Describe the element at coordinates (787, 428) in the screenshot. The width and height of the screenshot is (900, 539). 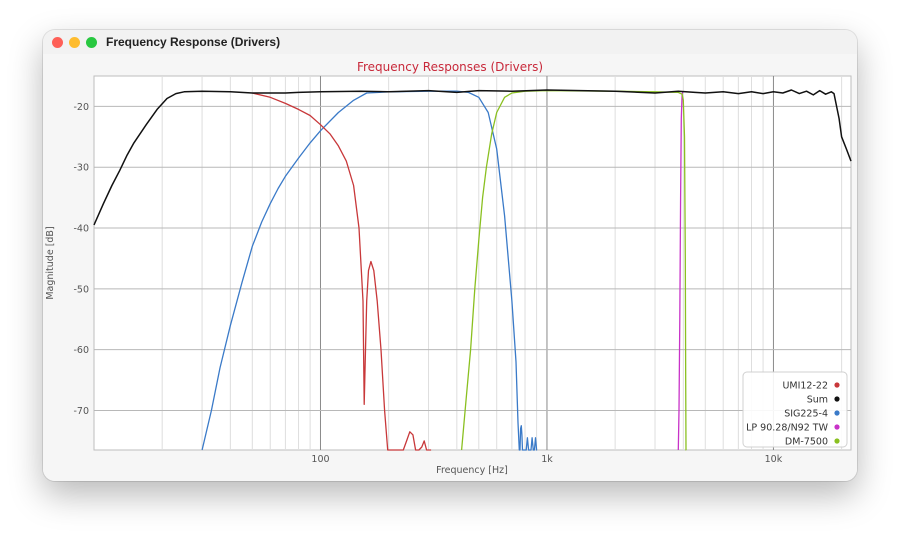
I see `legend-label: LP 90.28/N92 TW` at that location.